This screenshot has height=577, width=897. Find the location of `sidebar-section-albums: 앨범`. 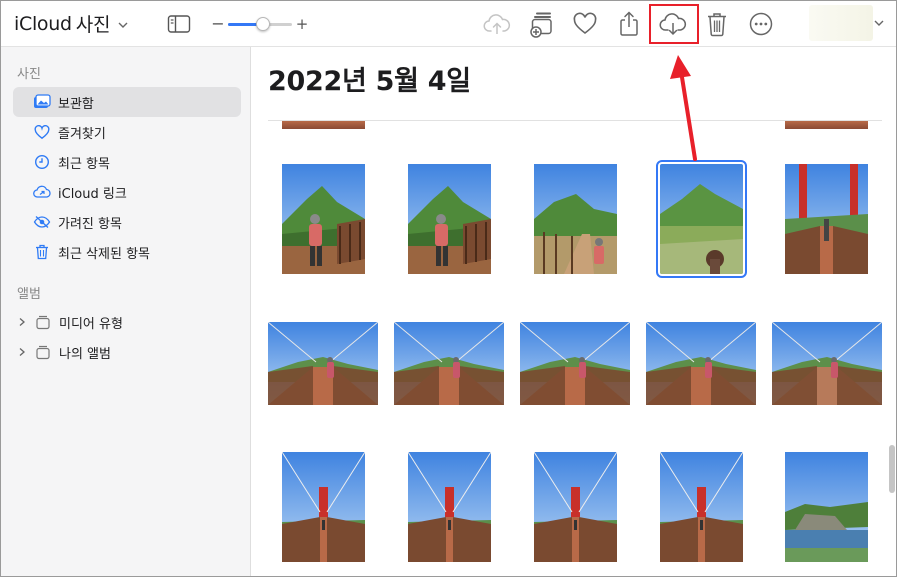

sidebar-section-albums: 앨범 is located at coordinates (29, 294).